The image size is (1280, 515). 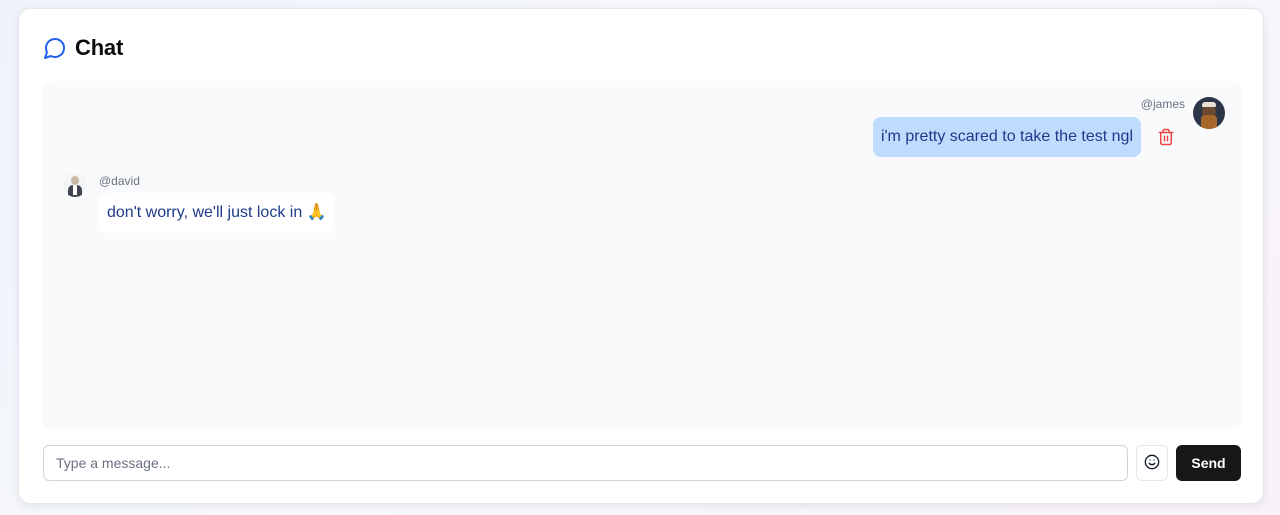 What do you see at coordinates (99, 47) in the screenshot?
I see `page-title: Chat` at bounding box center [99, 47].